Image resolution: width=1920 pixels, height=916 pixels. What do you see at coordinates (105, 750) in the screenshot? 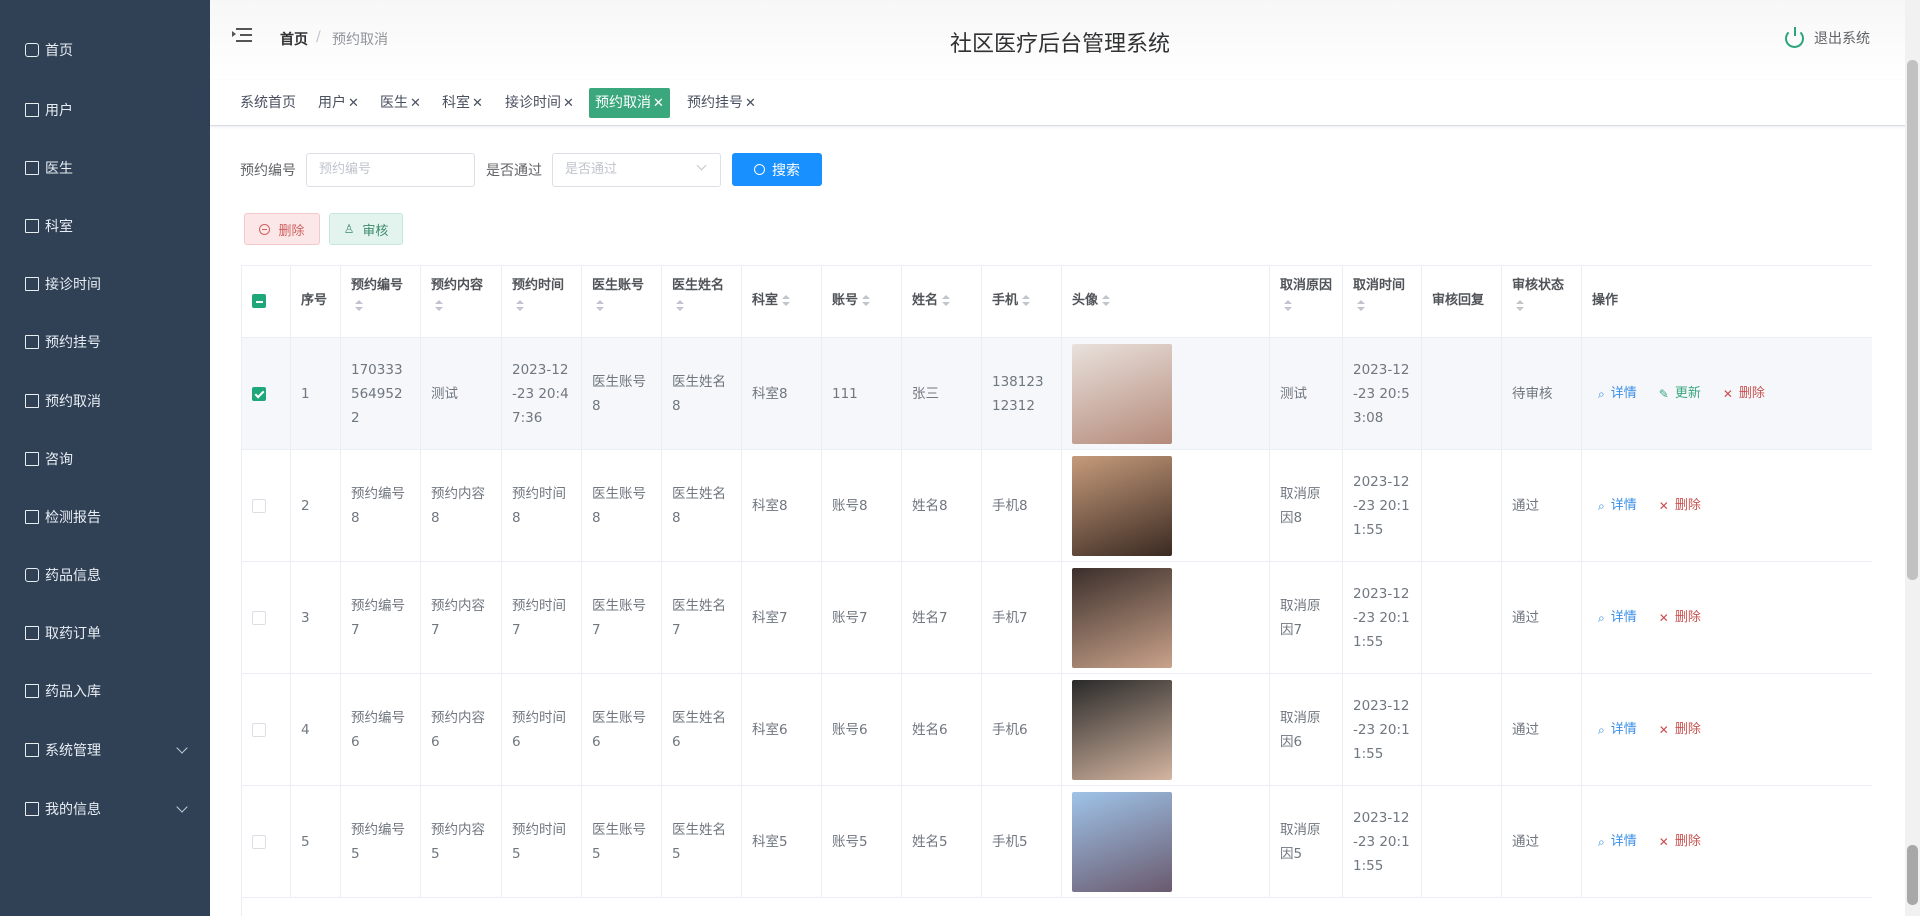
I see `sidebar-item-12: 系统管理` at bounding box center [105, 750].